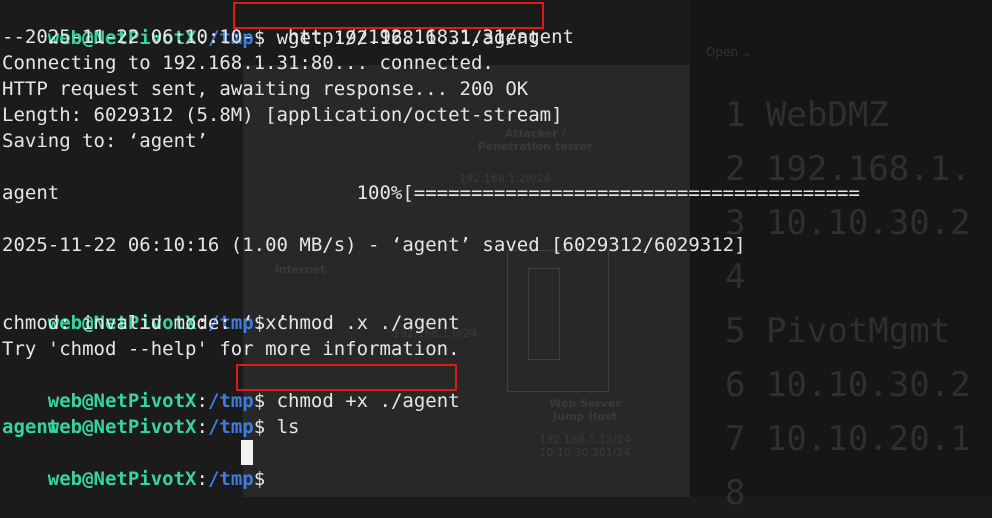 This screenshot has width=992, height=518. I want to click on command-text: ls, so click(282, 427).